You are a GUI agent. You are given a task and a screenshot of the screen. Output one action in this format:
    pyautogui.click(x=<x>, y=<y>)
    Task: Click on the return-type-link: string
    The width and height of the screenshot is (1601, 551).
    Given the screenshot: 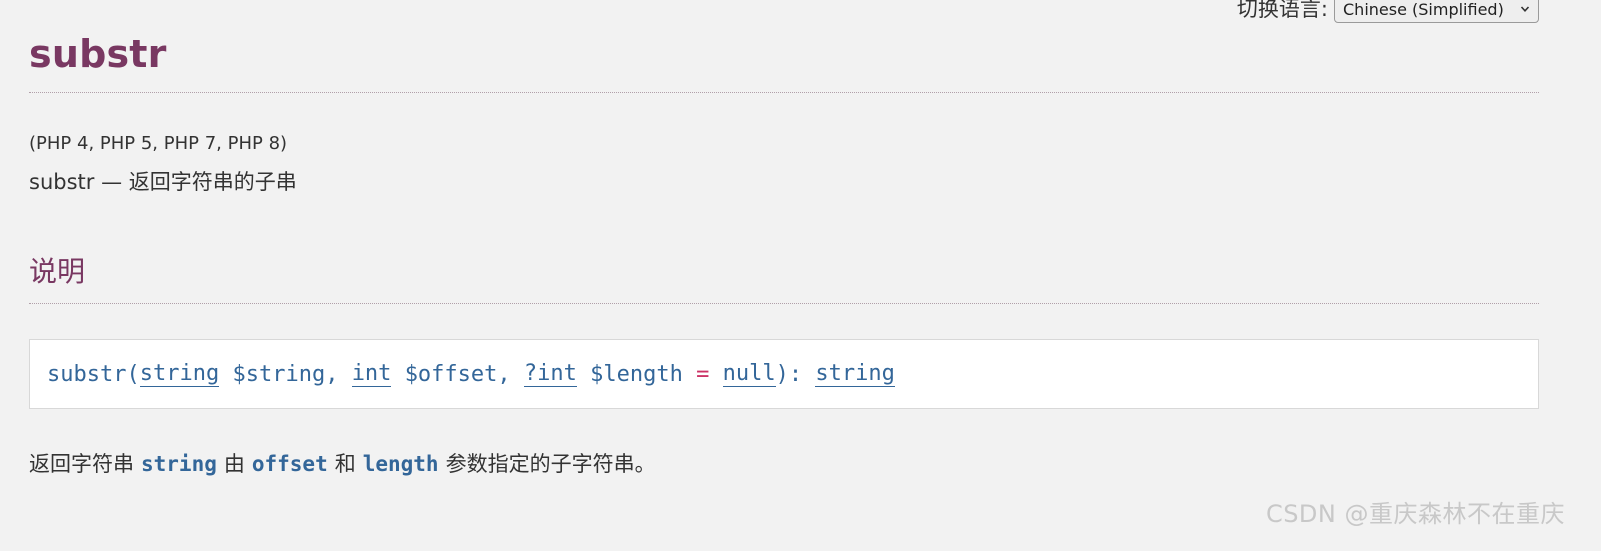 What is the action you would take?
    pyautogui.click(x=855, y=374)
    